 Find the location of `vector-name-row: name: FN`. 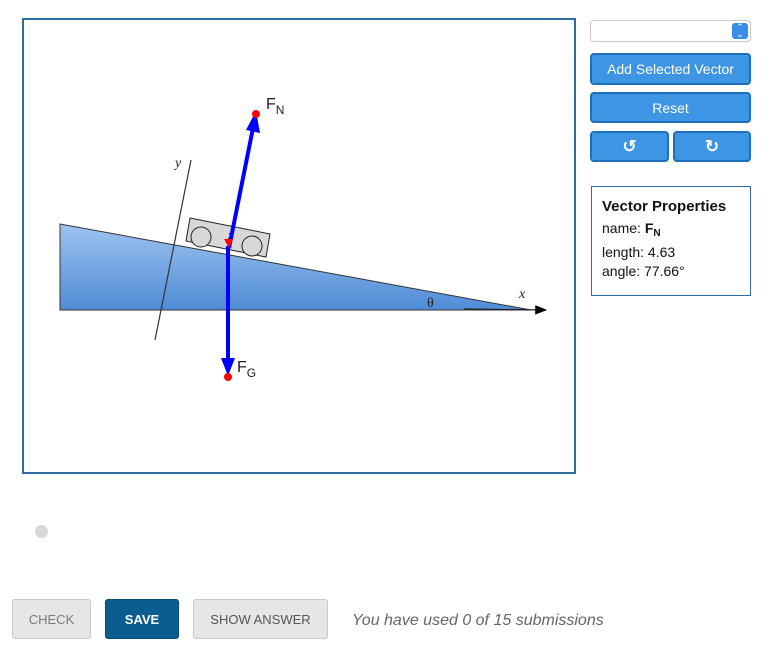

vector-name-row: name: FN is located at coordinates (671, 231).